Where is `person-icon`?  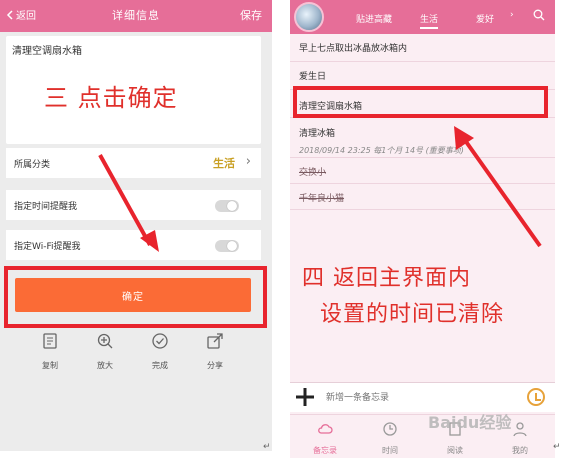 person-icon is located at coordinates (520, 429).